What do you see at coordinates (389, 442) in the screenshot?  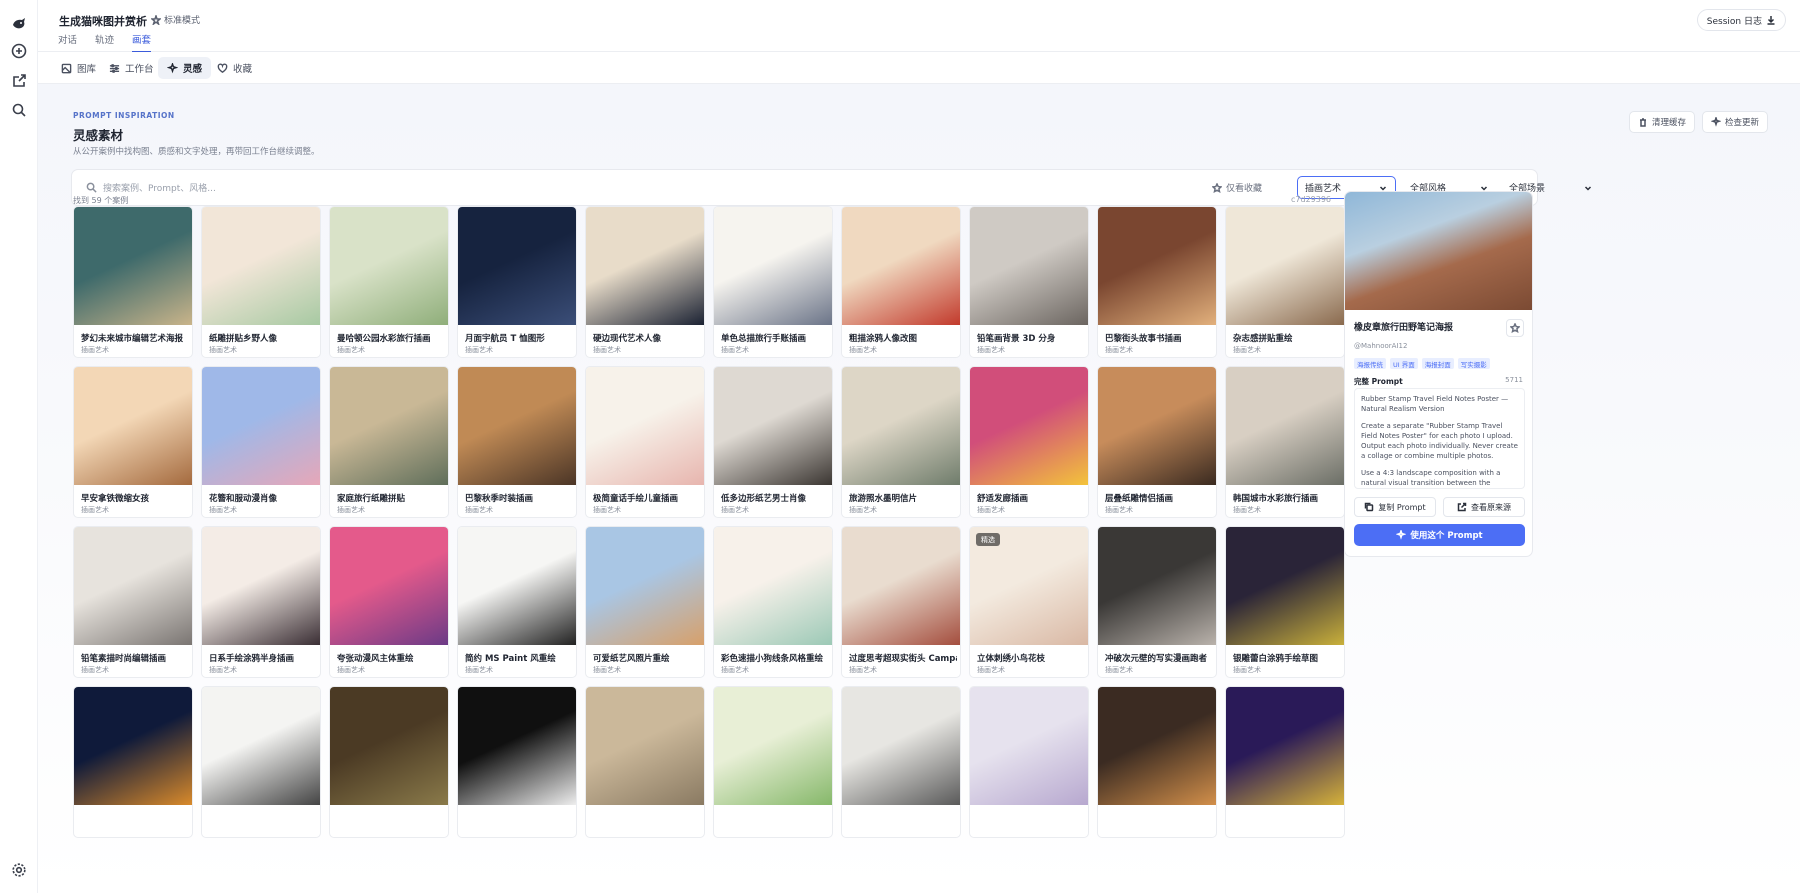 I see `inspiration-card: 家庭旅行纸雕拼贴 插画艺术` at bounding box center [389, 442].